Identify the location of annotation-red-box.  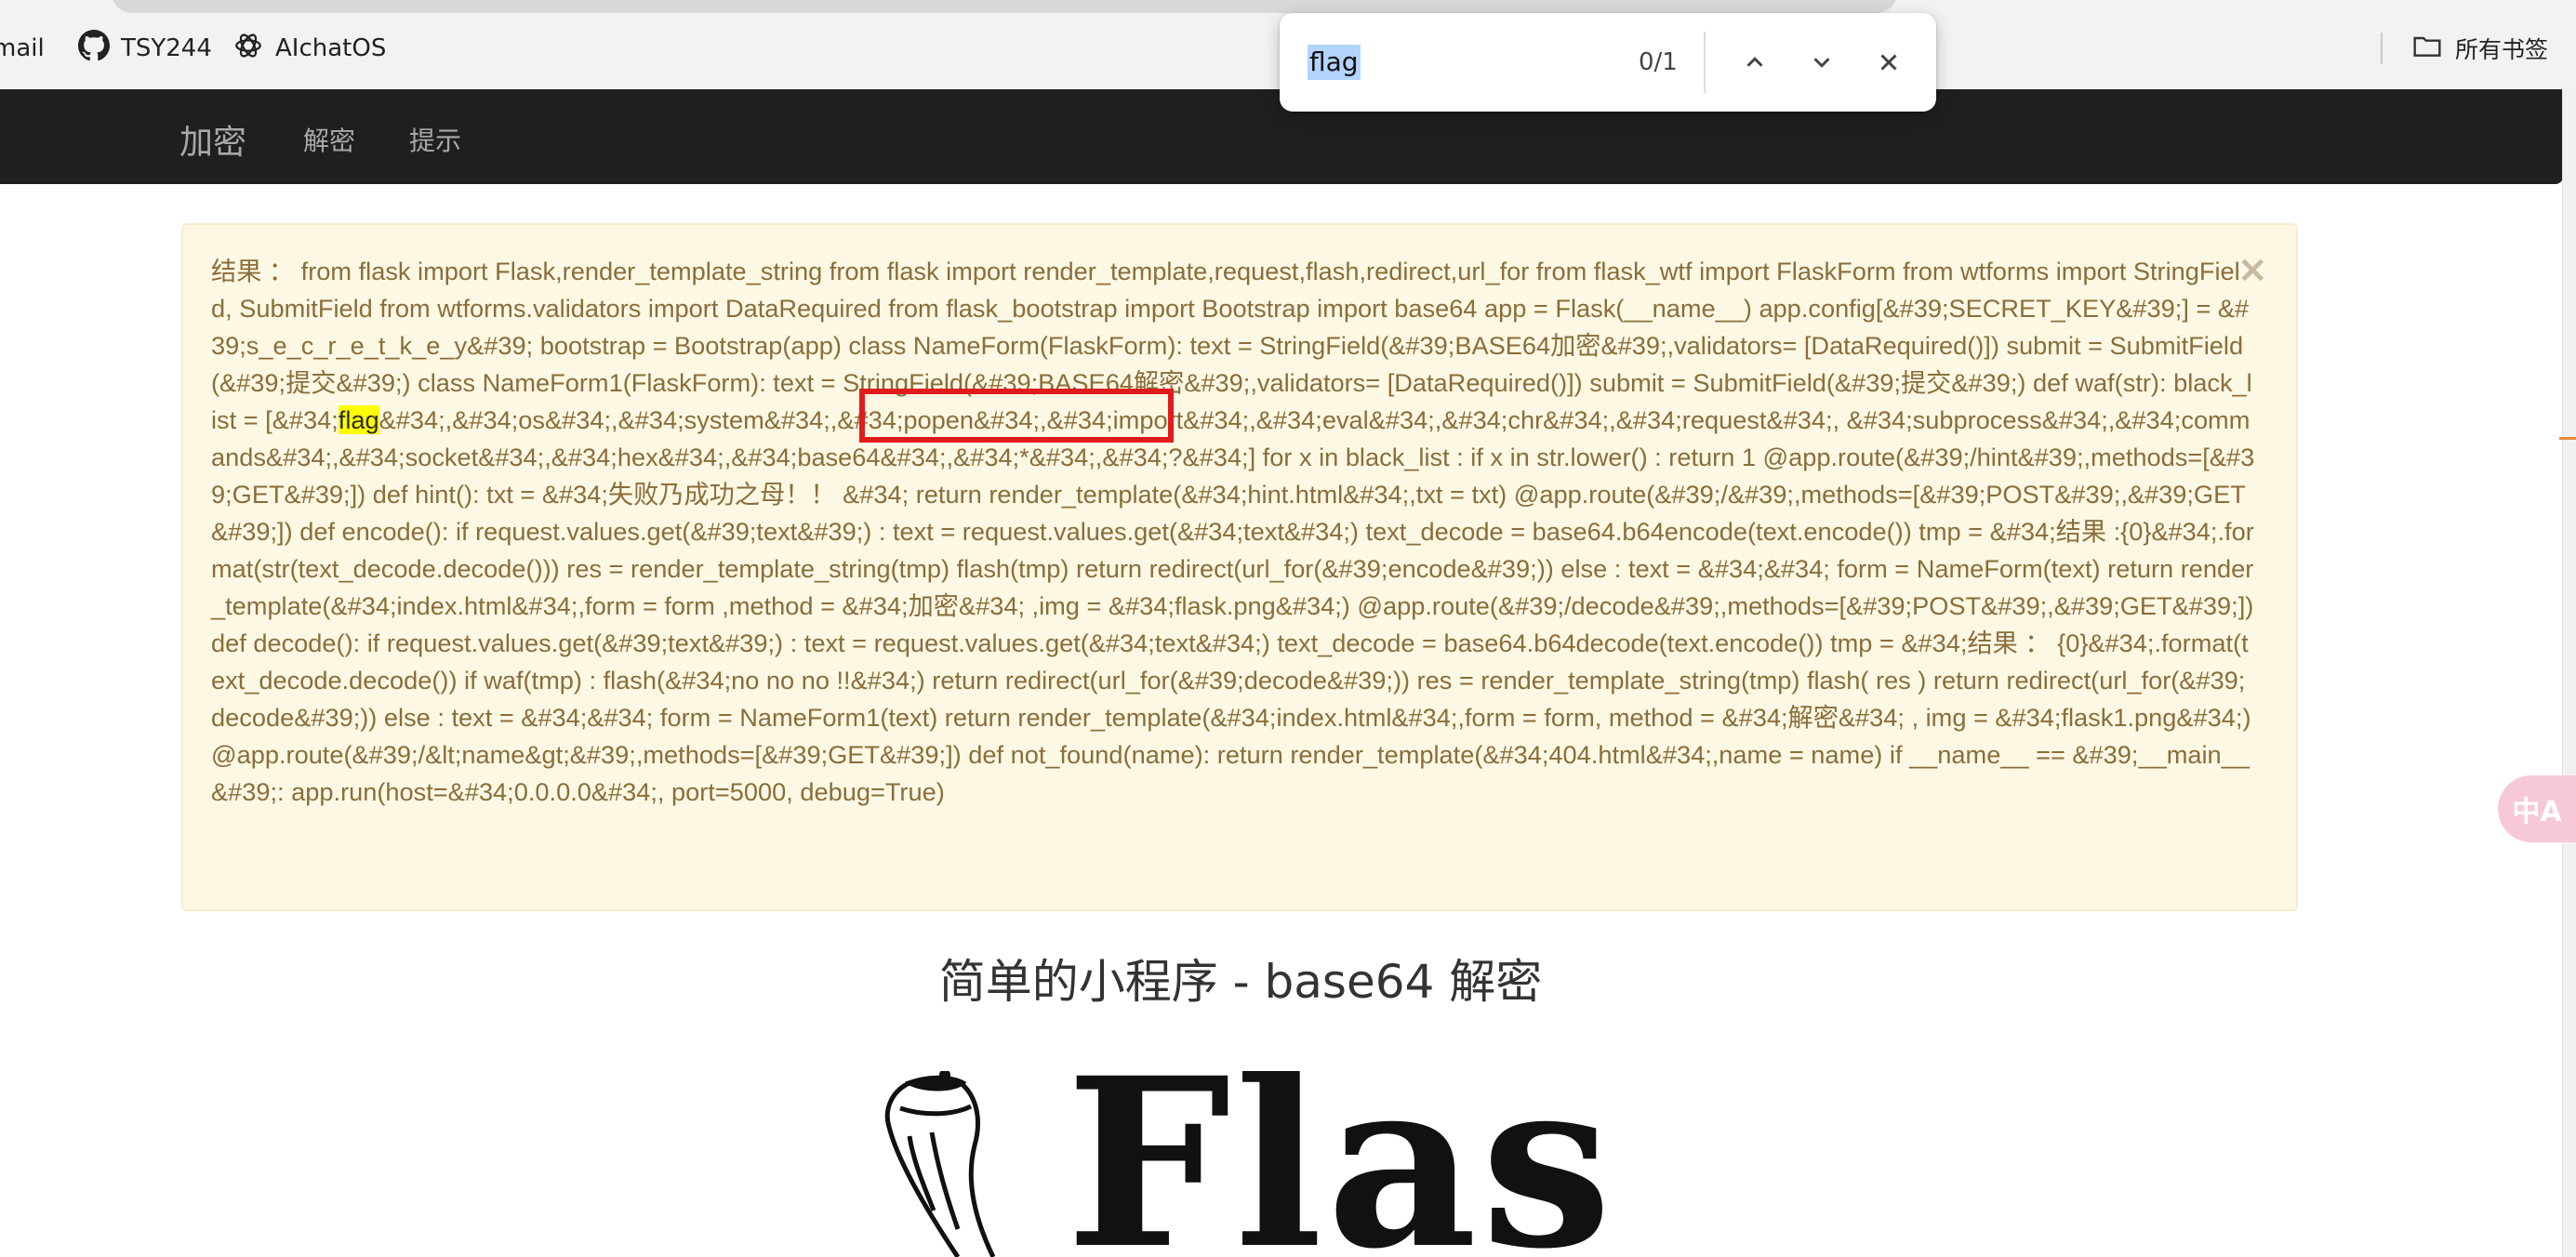
(1016, 416).